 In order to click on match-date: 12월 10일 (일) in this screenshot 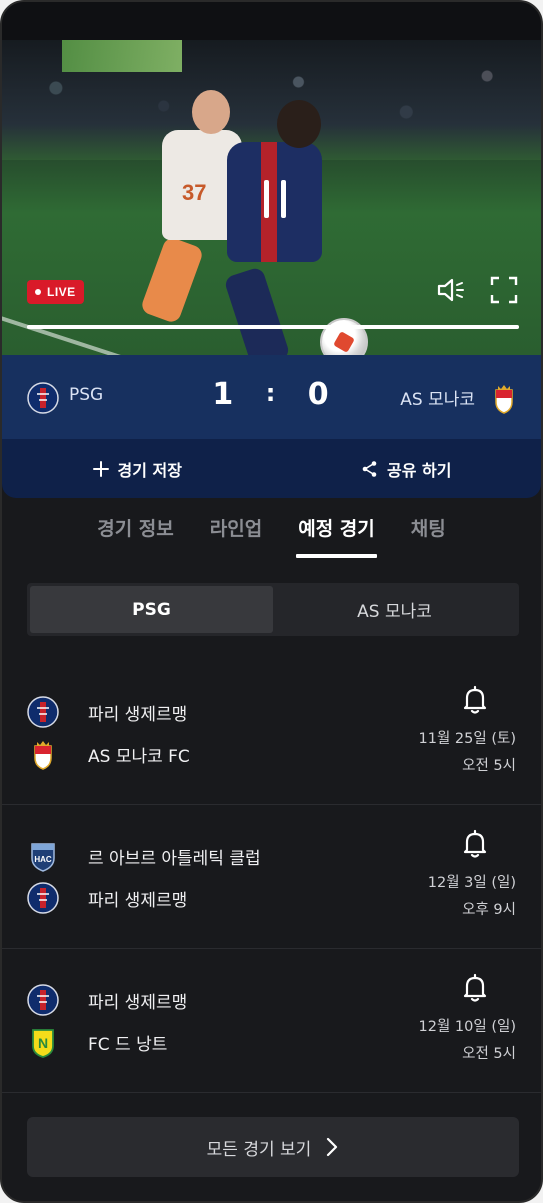, I will do `click(467, 1027)`.